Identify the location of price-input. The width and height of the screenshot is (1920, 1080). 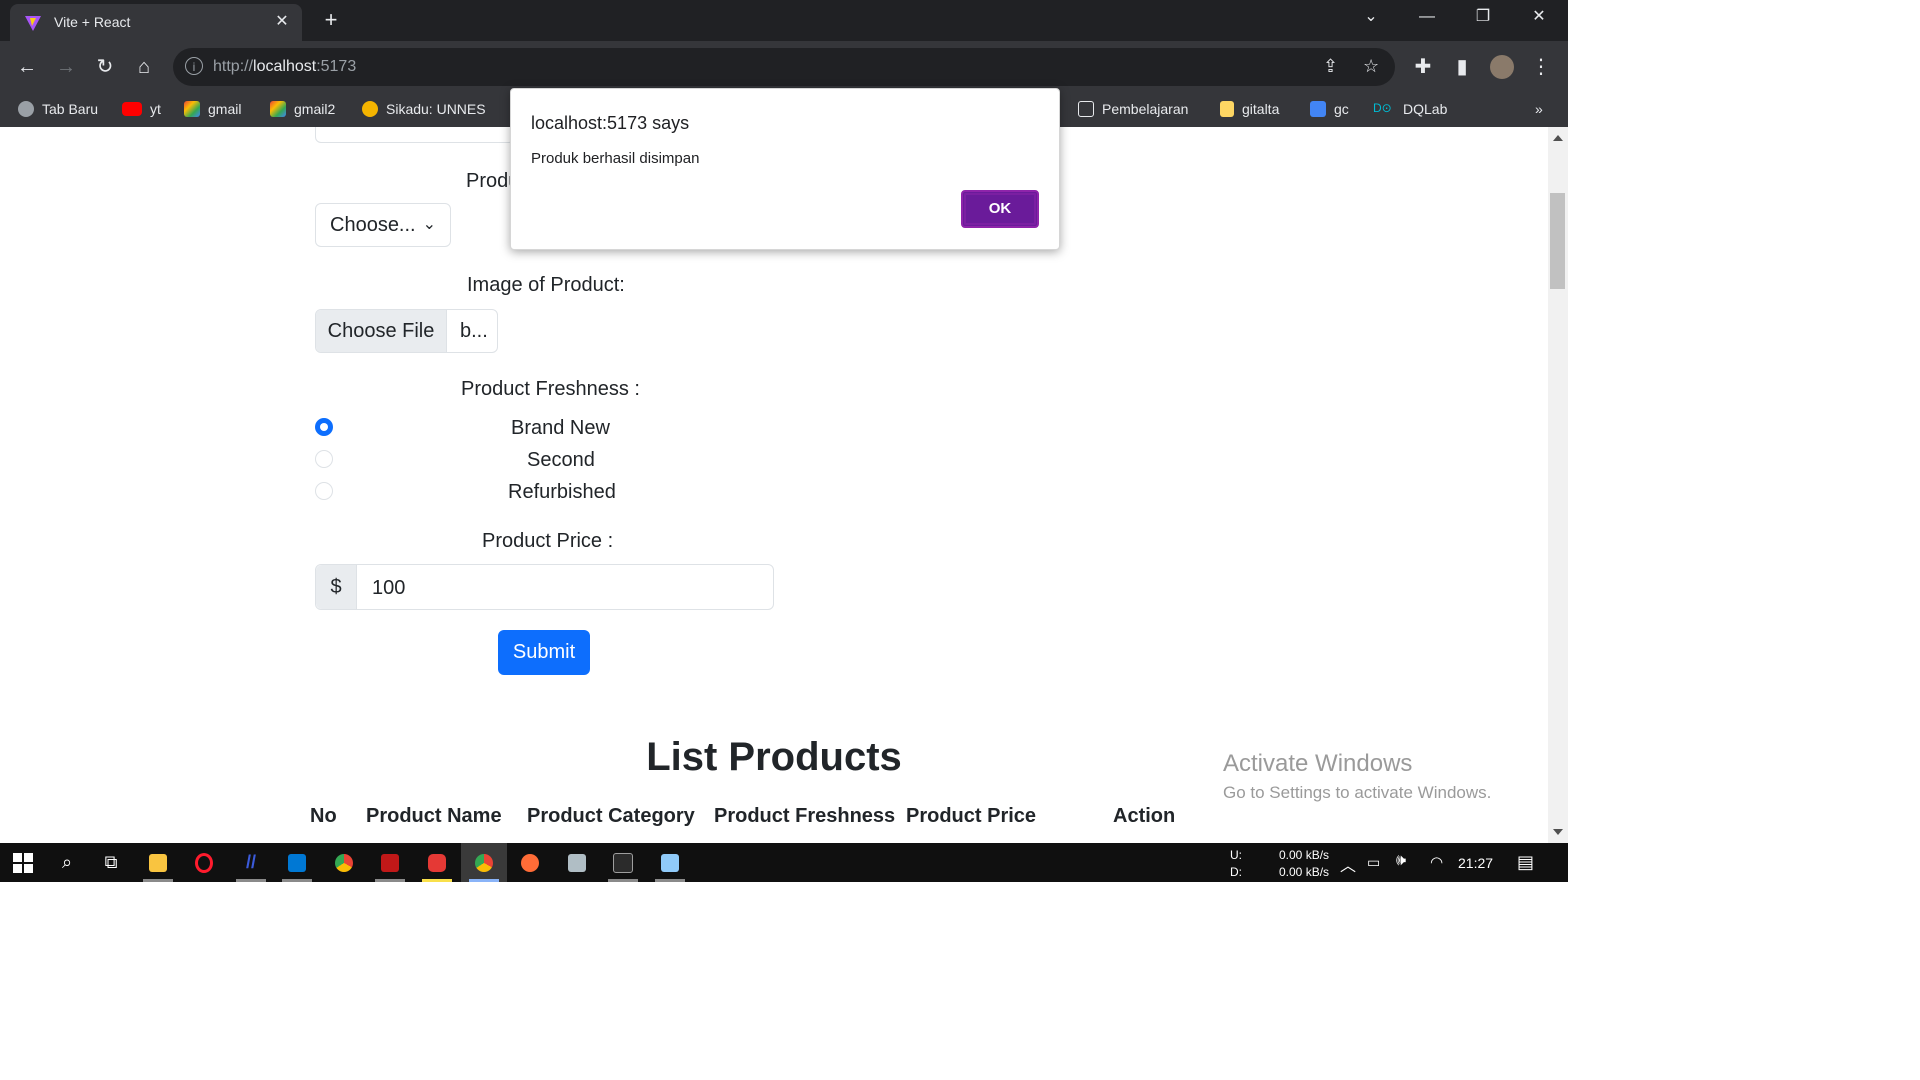
(571, 588).